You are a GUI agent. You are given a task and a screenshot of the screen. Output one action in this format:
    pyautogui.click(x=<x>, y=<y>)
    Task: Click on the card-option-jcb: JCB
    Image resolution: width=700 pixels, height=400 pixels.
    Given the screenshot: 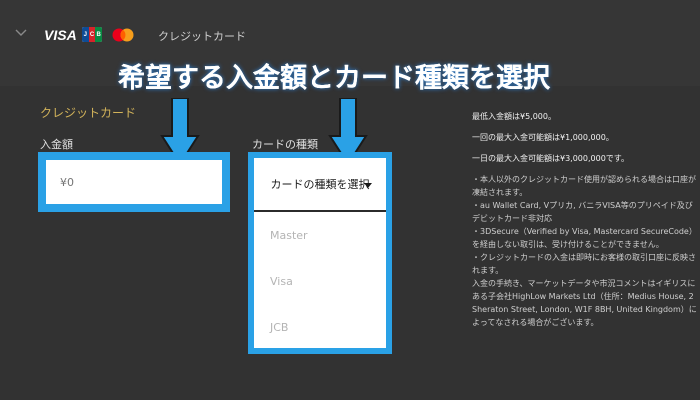 What is the action you would take?
    pyautogui.click(x=320, y=327)
    